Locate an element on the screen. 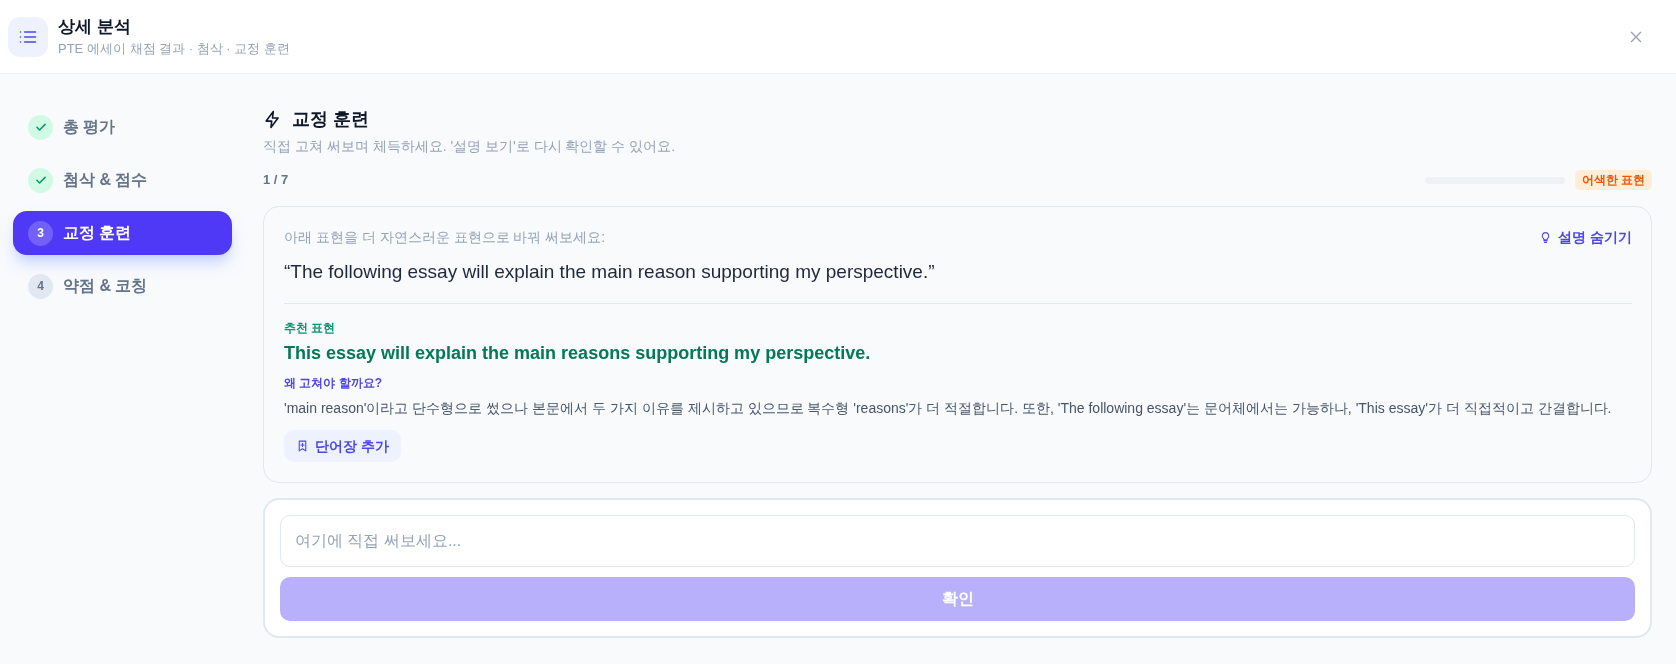 This screenshot has width=1676, height=664. step-tab: 총 평가 is located at coordinates (122, 127).